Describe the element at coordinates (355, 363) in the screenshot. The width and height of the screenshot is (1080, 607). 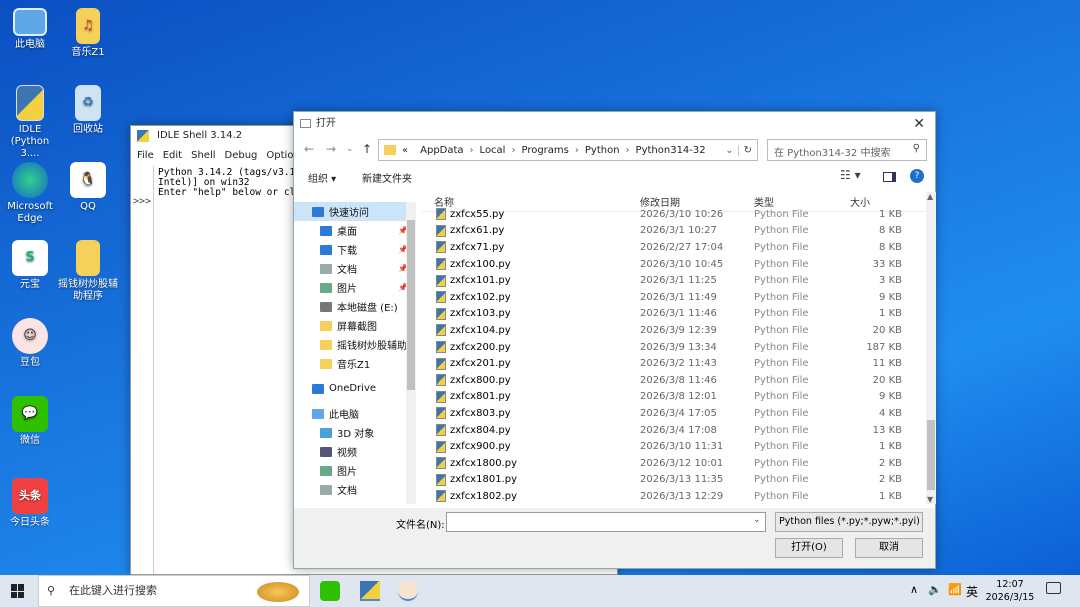
I see `nav-item: 音乐Z1` at that location.